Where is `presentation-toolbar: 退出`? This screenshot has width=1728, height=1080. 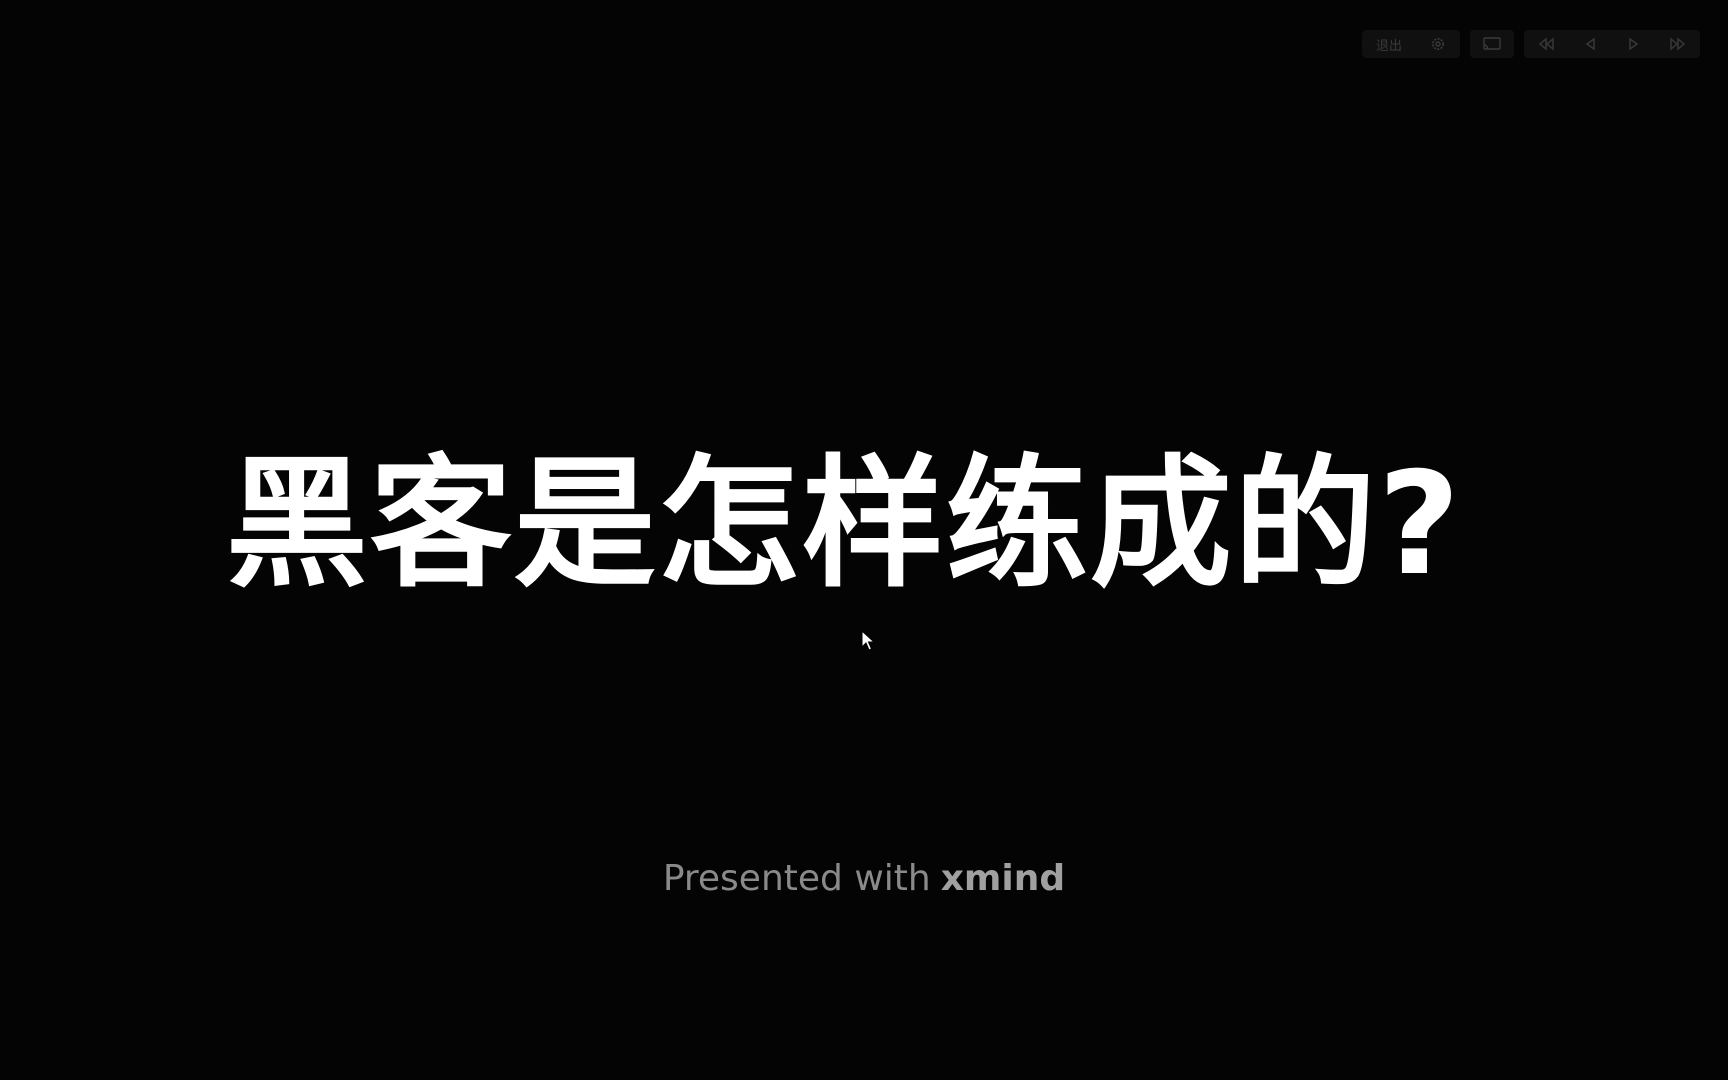 presentation-toolbar: 退出 is located at coordinates (1530, 44).